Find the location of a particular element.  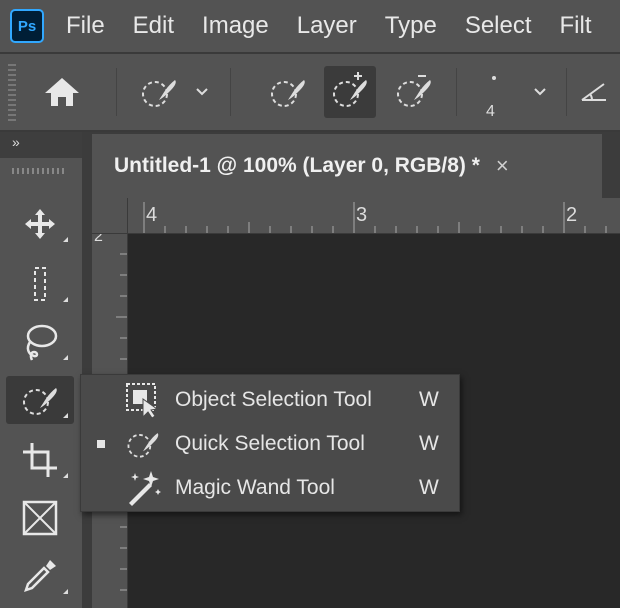

document-tab-title: Untitled-1 @ 100% (Layer 0, RGB/8) * is located at coordinates (297, 165).